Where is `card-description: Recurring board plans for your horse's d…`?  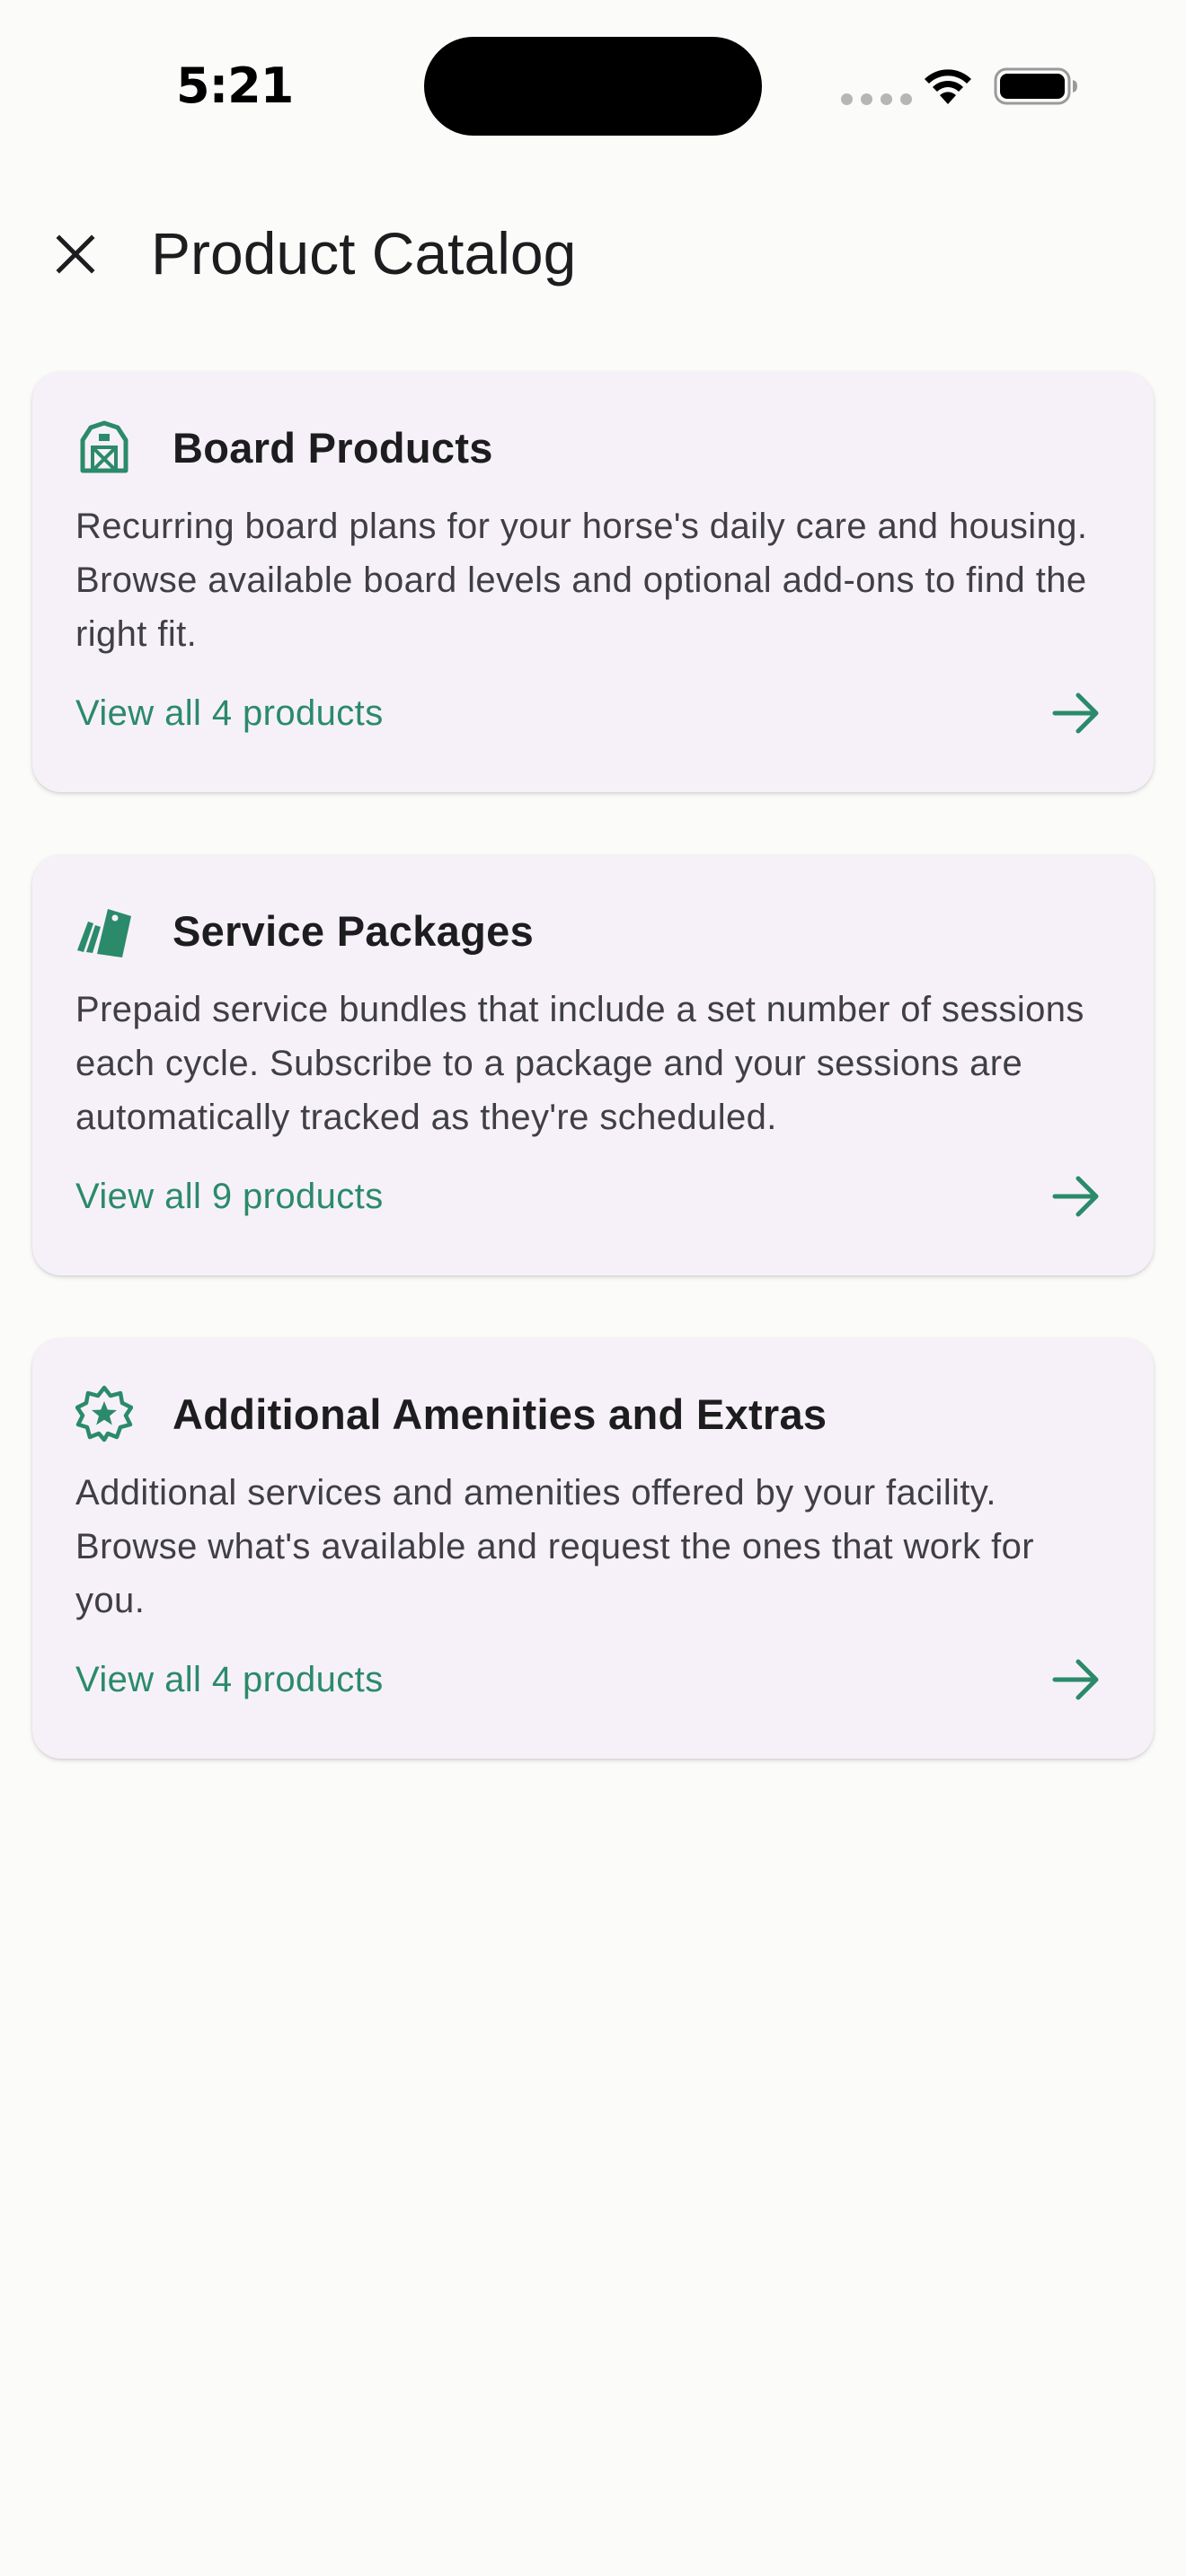
card-description: Recurring board plans for your horse's d… is located at coordinates (581, 580).